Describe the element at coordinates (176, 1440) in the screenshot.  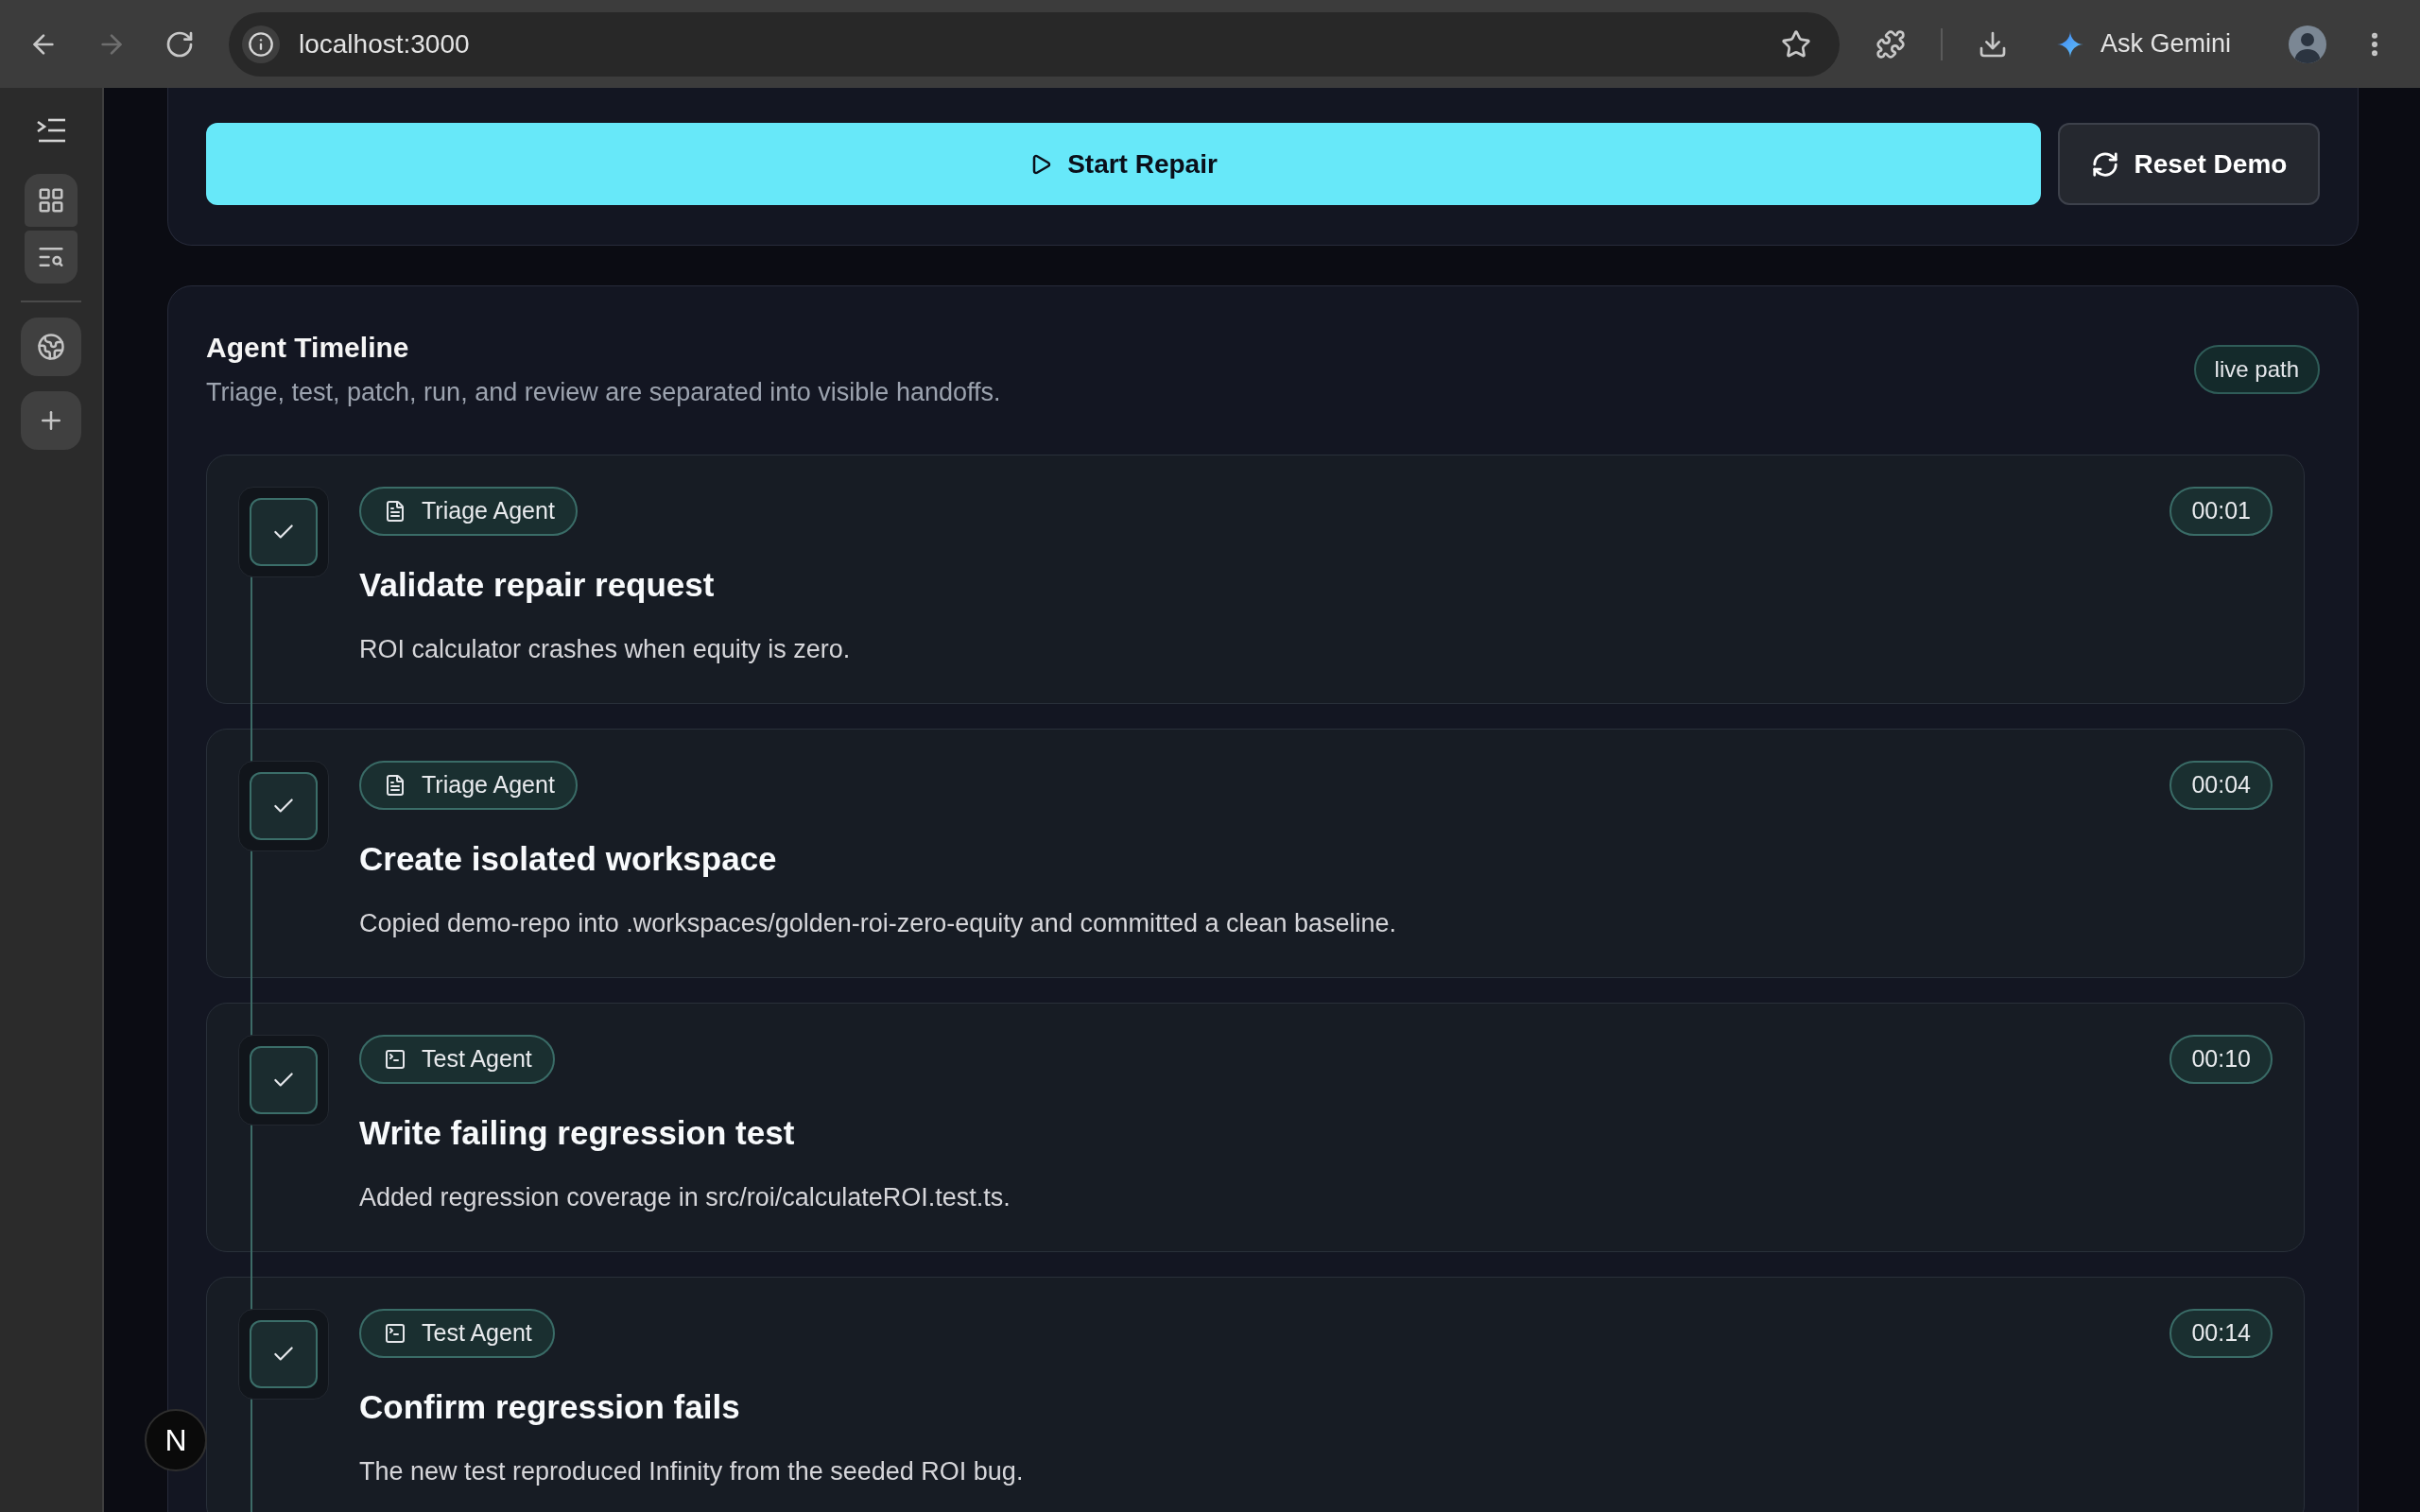
I see `dev-tools-button: N` at that location.